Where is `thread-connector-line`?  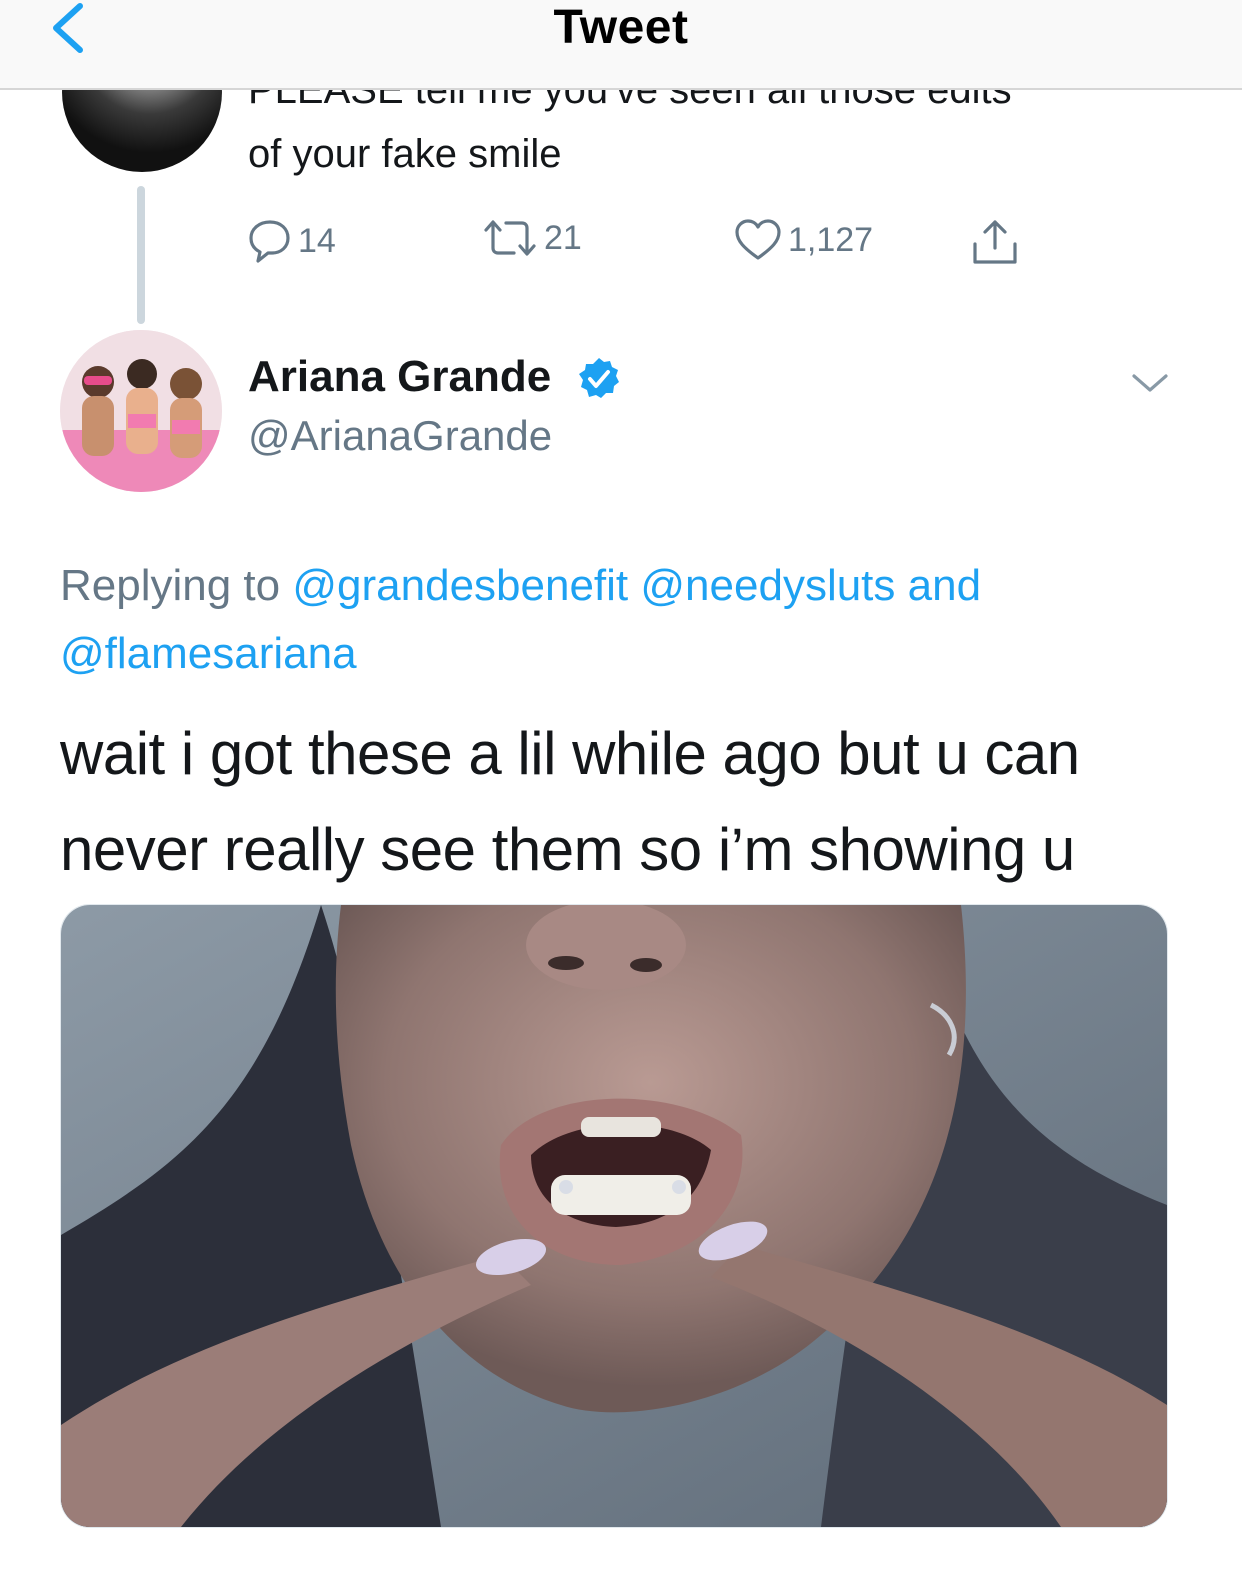
thread-connector-line is located at coordinates (141, 255).